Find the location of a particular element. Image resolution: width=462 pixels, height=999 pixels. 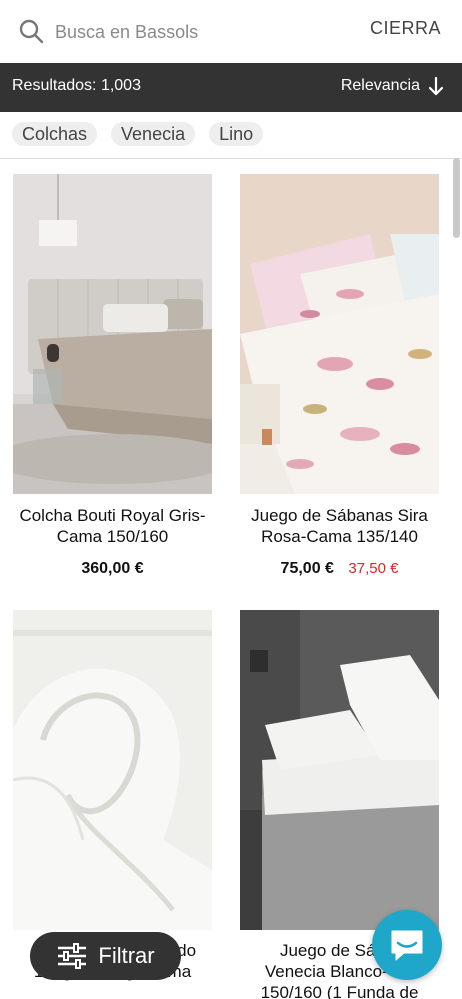

sliders-icon is located at coordinates (72, 956).